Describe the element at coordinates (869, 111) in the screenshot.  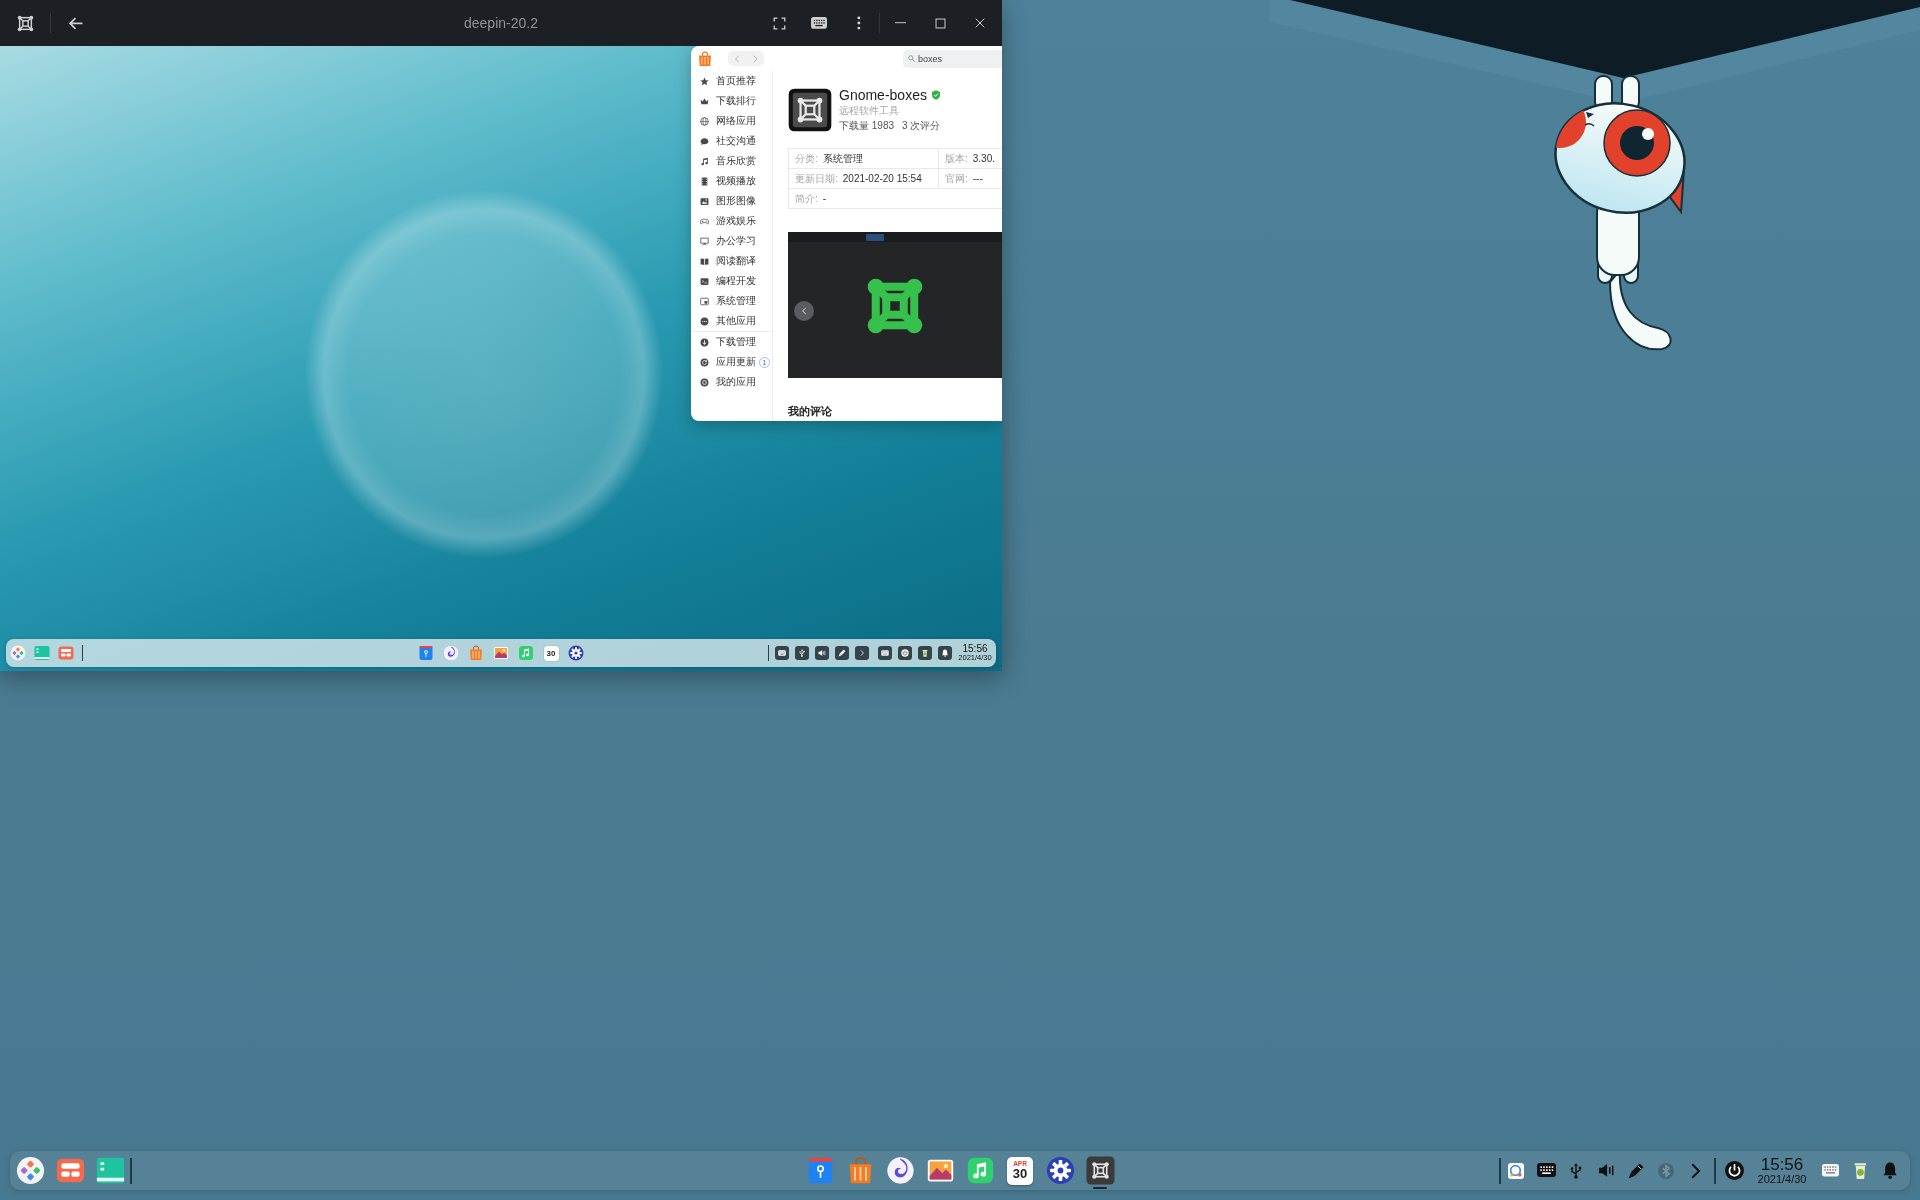
I see `app-category: 远程软件工具` at that location.